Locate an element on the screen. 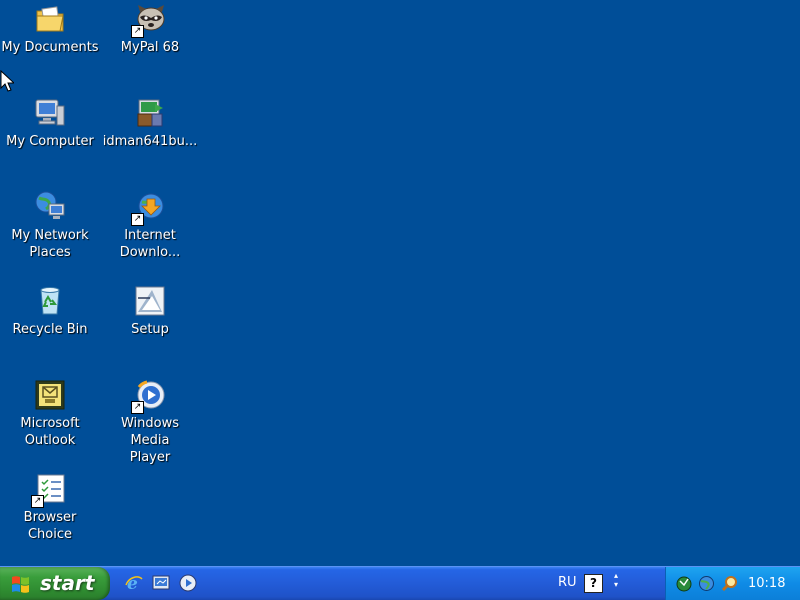  clock: 10:18 is located at coordinates (766, 583).